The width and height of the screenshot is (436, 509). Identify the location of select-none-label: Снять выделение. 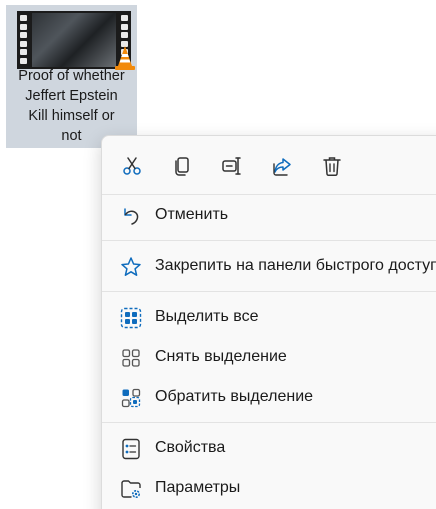
(221, 356).